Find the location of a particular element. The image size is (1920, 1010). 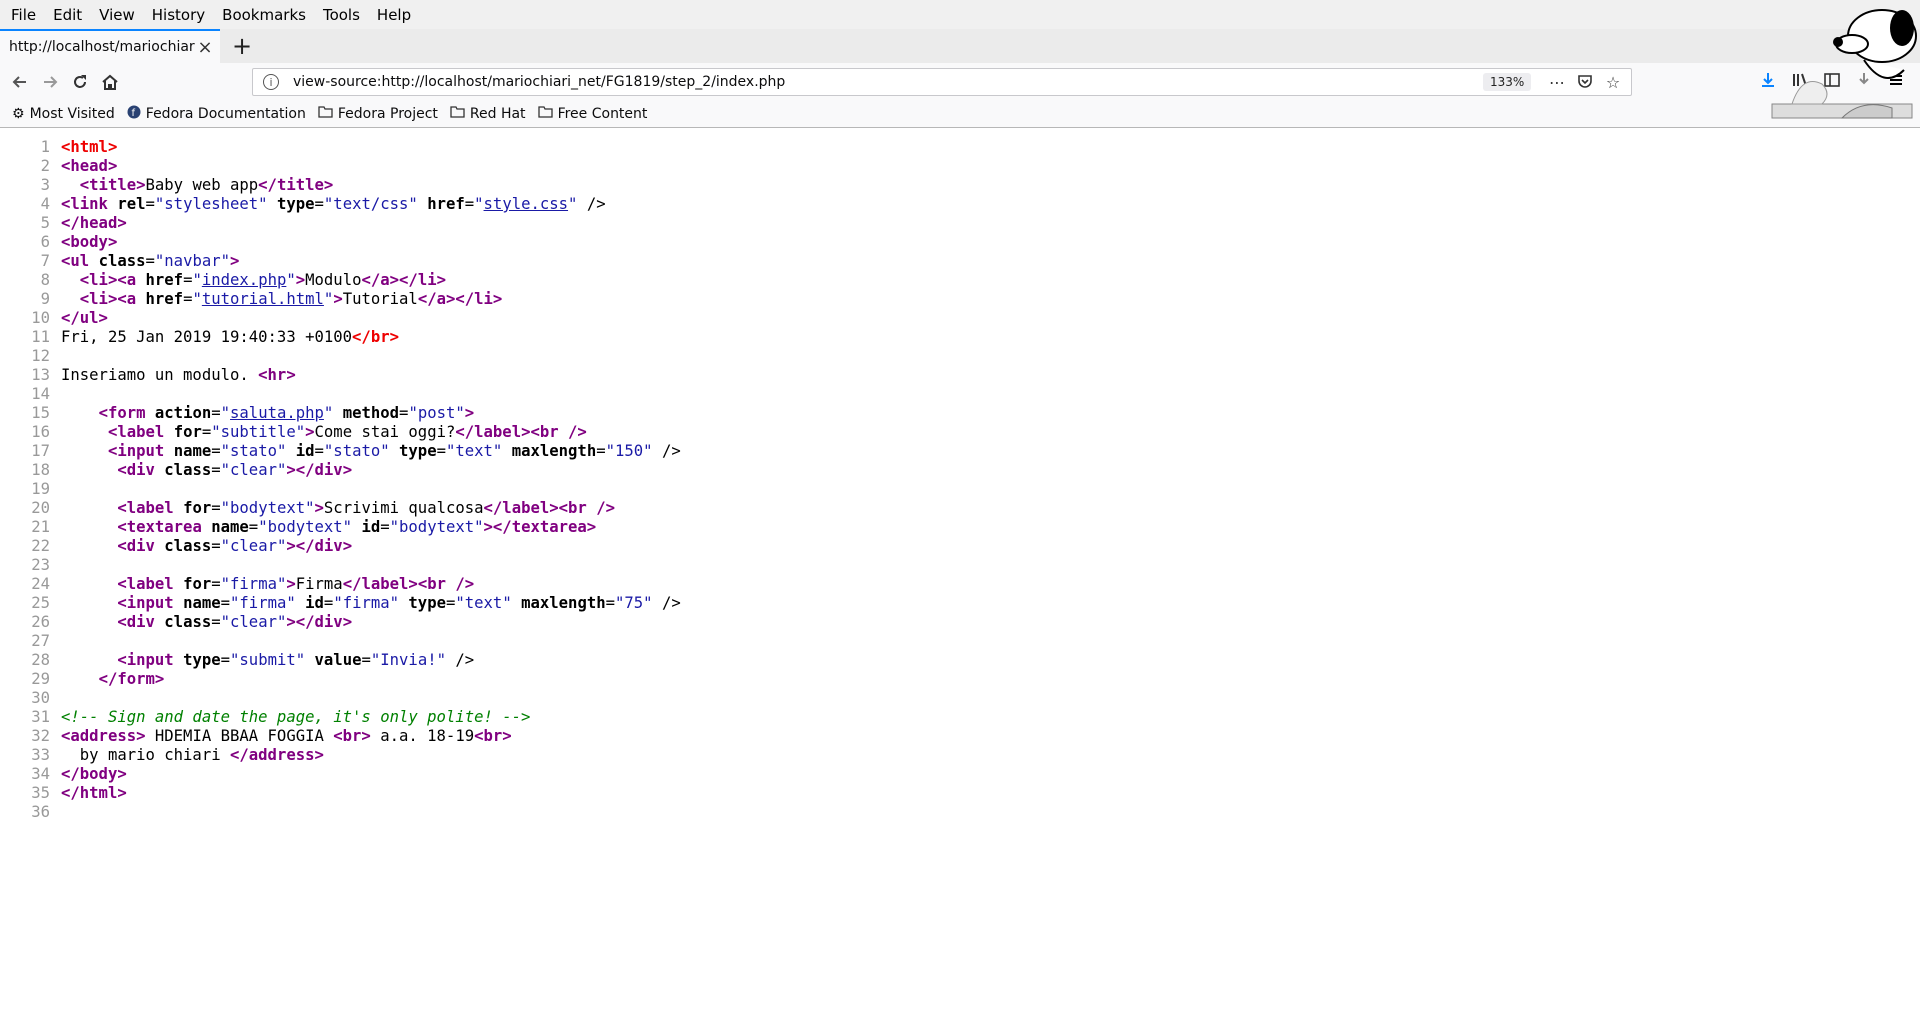

bookmark-label: Free Content is located at coordinates (602, 113).